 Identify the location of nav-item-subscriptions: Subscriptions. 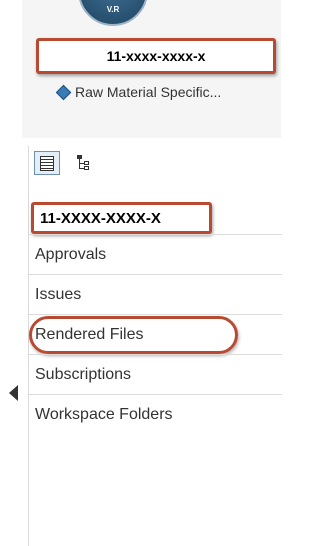
(155, 374).